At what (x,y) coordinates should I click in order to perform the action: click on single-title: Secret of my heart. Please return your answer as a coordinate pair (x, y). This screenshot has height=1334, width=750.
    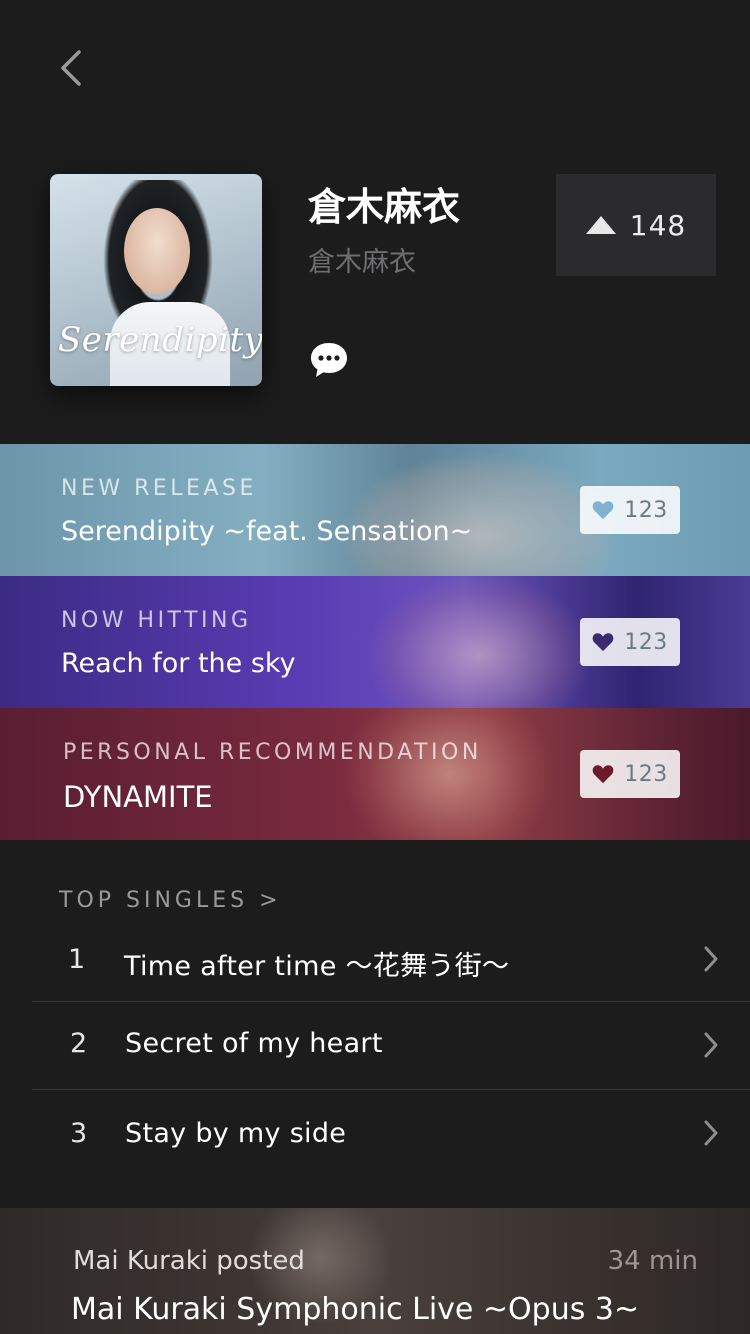
    Looking at the image, I should click on (254, 1043).